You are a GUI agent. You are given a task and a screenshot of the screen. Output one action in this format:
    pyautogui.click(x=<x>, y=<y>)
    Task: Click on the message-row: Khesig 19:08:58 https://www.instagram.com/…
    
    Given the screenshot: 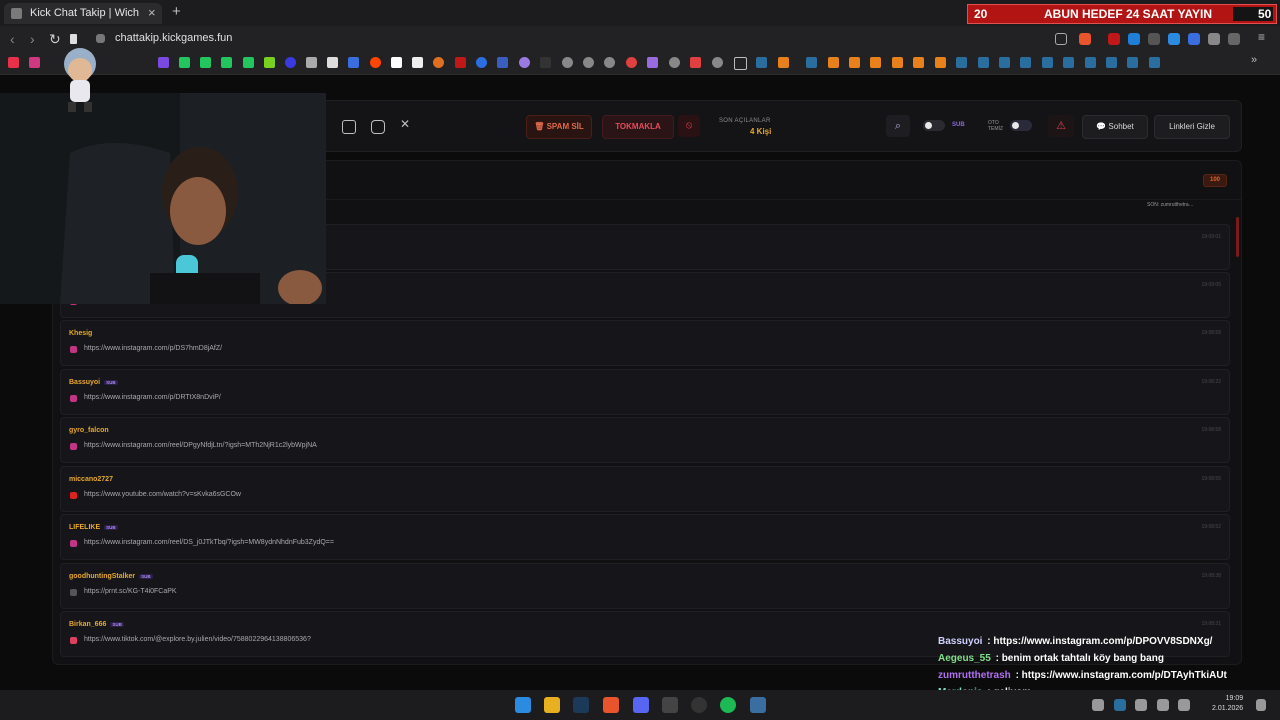 What is the action you would take?
    pyautogui.click(x=645, y=343)
    